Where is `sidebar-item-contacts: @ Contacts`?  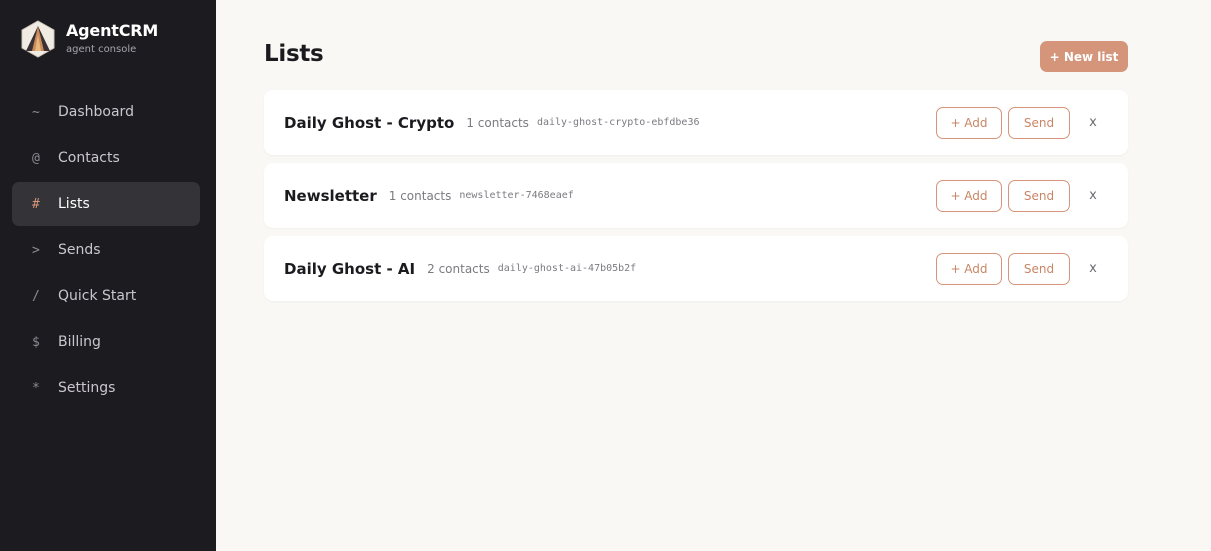 sidebar-item-contacts: @ Contacts is located at coordinates (106, 158).